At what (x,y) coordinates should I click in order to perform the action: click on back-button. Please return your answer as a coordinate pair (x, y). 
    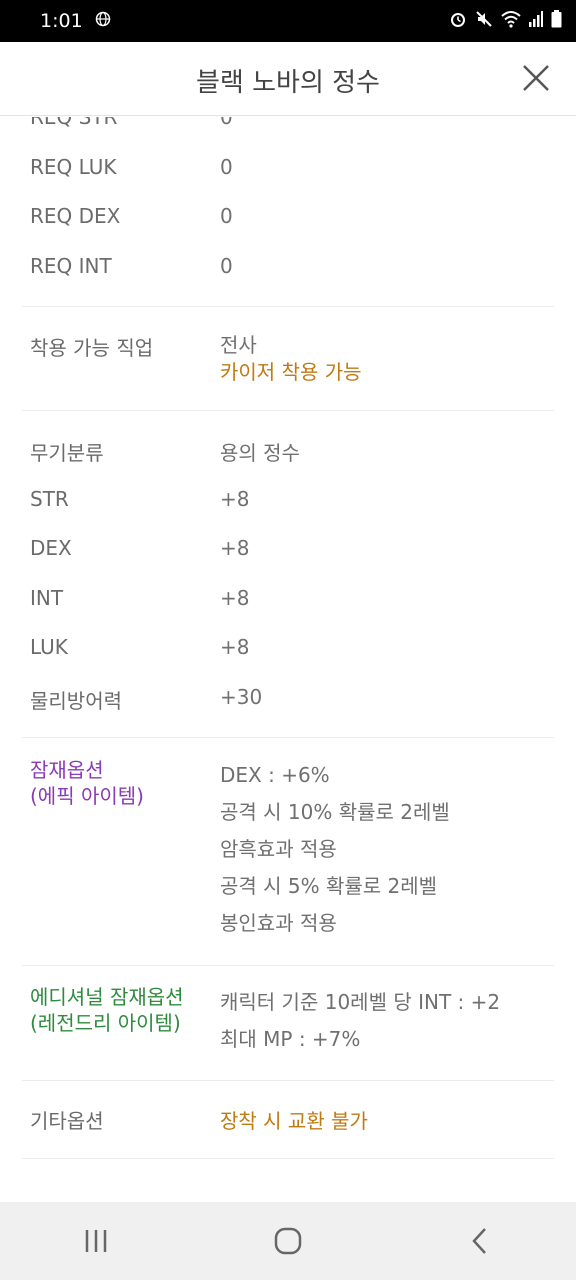
    Looking at the image, I should click on (480, 1241).